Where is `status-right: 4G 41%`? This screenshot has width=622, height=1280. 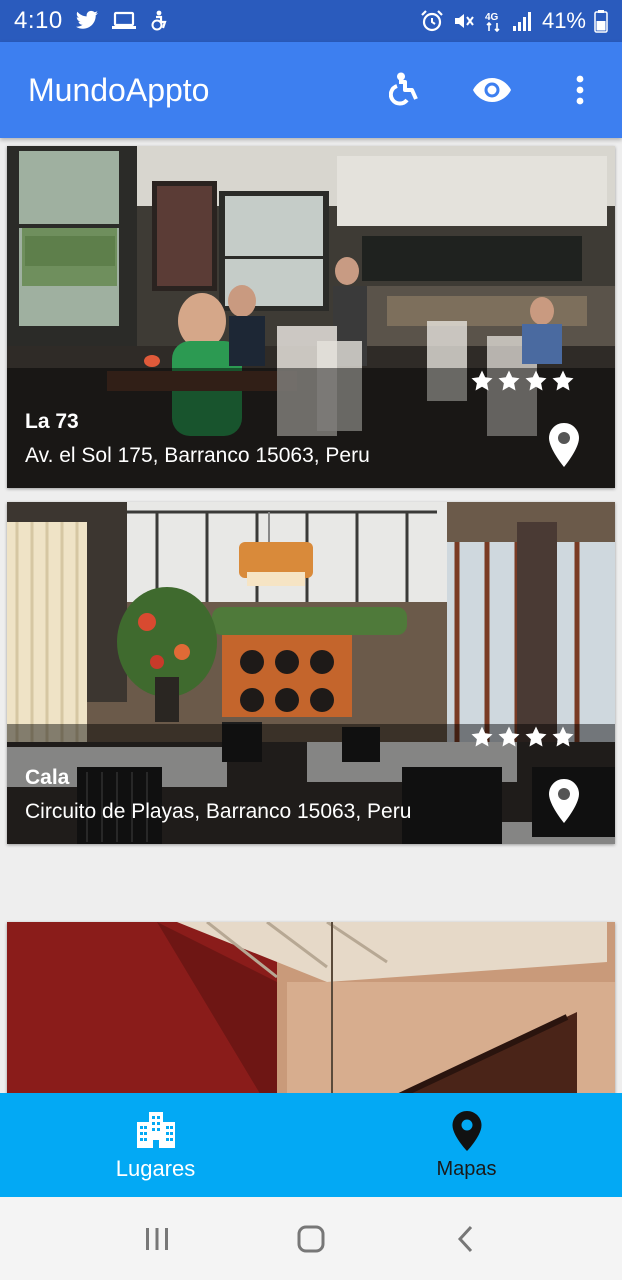 status-right: 4G 41% is located at coordinates (514, 21).